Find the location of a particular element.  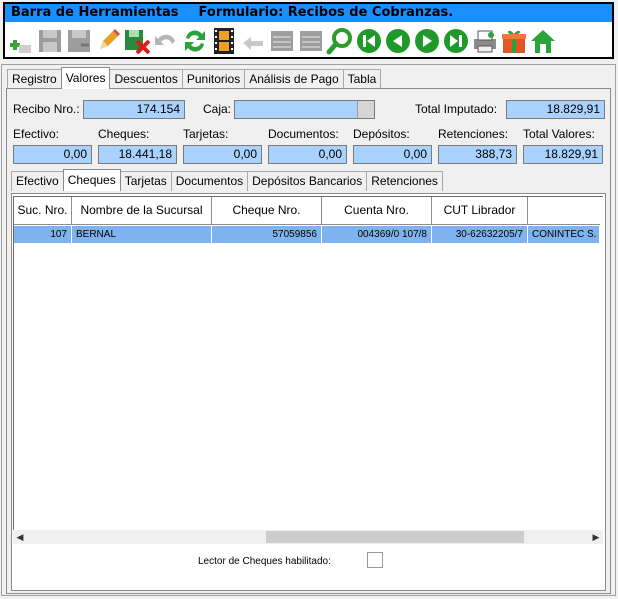

next-record-icon is located at coordinates (426, 41).